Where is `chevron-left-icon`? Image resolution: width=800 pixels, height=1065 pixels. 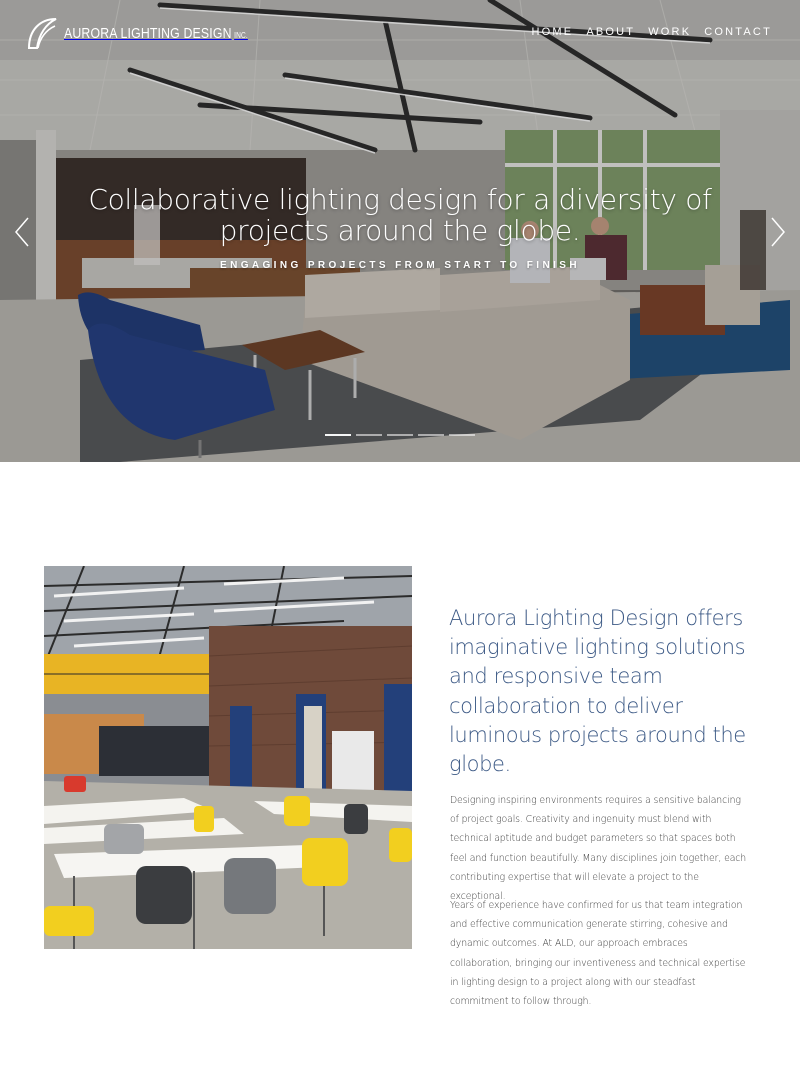 chevron-left-icon is located at coordinates (22, 232).